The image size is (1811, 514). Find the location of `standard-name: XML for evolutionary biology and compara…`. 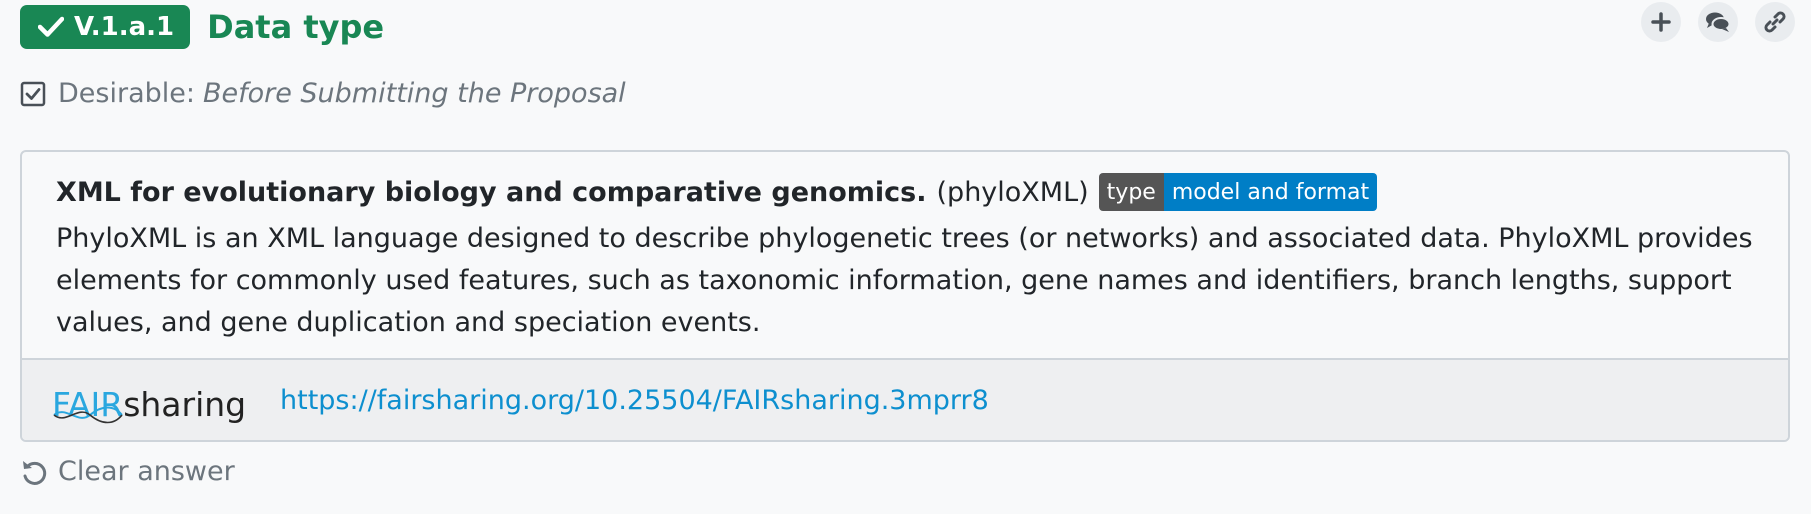

standard-name: XML for evolutionary biology and compara… is located at coordinates (491, 192).